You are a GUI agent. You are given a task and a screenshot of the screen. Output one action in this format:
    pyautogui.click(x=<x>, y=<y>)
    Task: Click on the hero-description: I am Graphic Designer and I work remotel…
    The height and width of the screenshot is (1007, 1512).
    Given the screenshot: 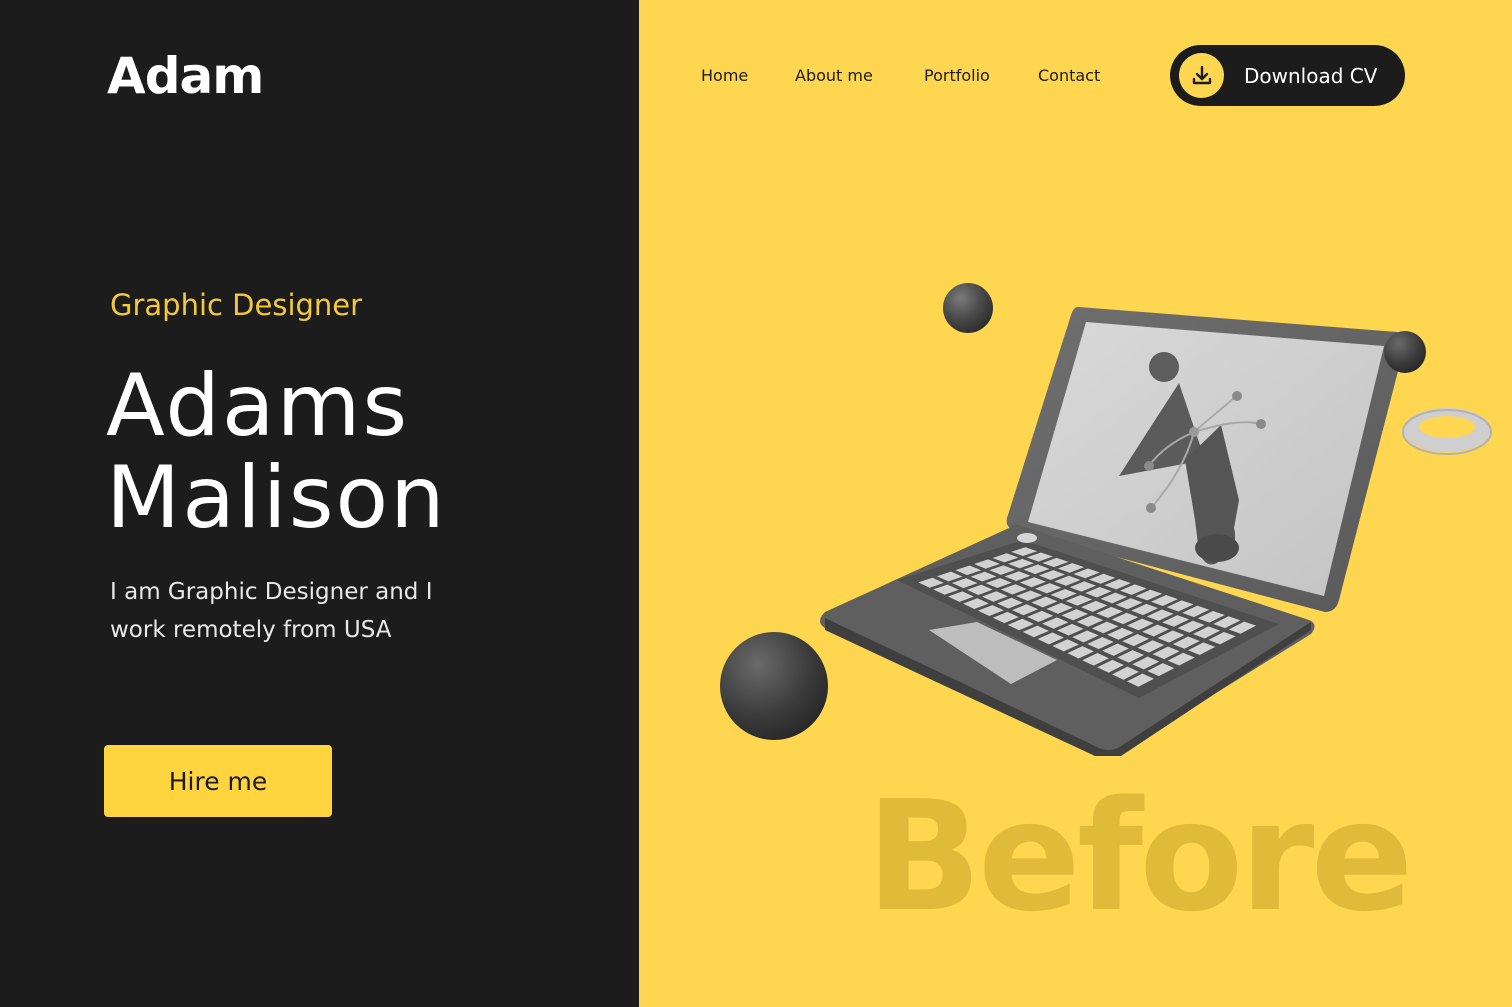 What is the action you would take?
    pyautogui.click(x=271, y=611)
    